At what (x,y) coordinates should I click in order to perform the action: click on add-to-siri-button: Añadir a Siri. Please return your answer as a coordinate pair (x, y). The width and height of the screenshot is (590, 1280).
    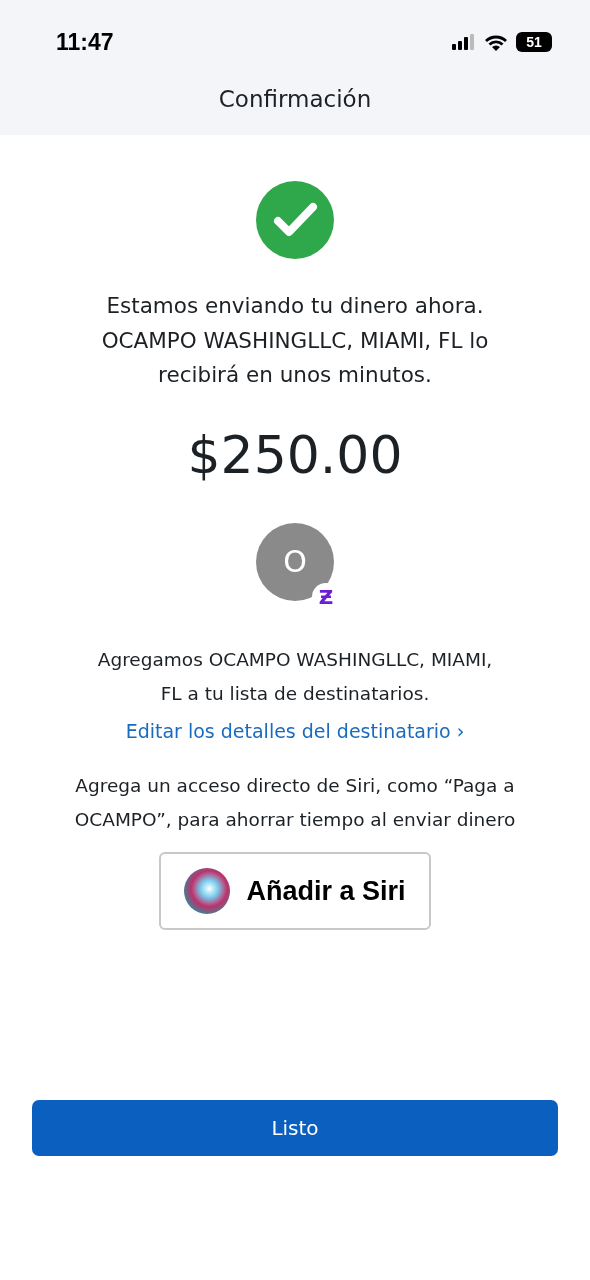
    Looking at the image, I should click on (295, 891).